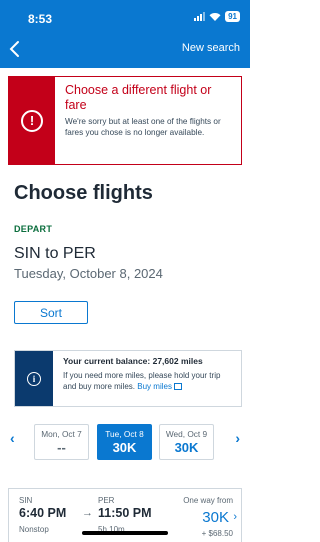 This screenshot has width=320, height=542. Describe the element at coordinates (235, 517) in the screenshot. I see `chevron-right-icon: ›` at that location.